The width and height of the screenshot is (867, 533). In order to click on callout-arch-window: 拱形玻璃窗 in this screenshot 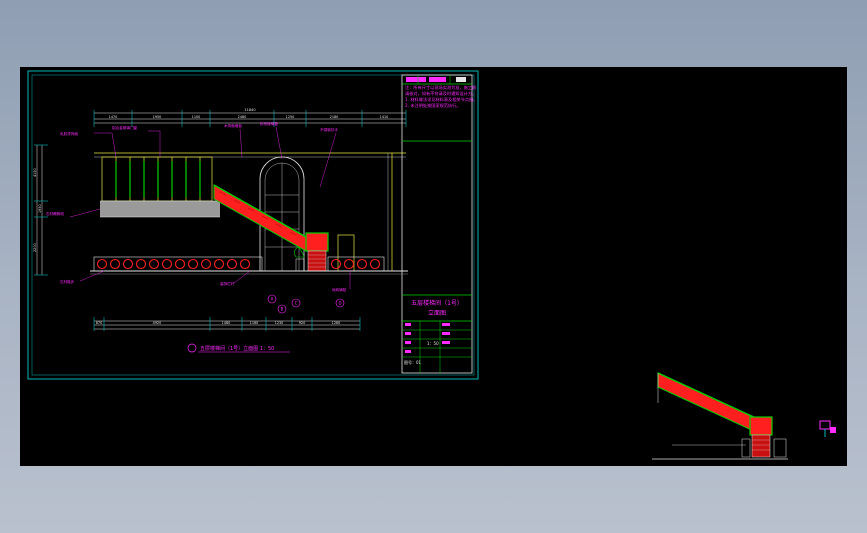, I will do `click(269, 123)`.